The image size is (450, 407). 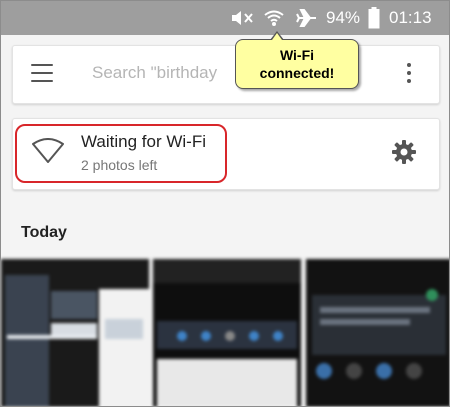 What do you see at coordinates (225, 18) in the screenshot?
I see `status-bar: 94% 01:13` at bounding box center [225, 18].